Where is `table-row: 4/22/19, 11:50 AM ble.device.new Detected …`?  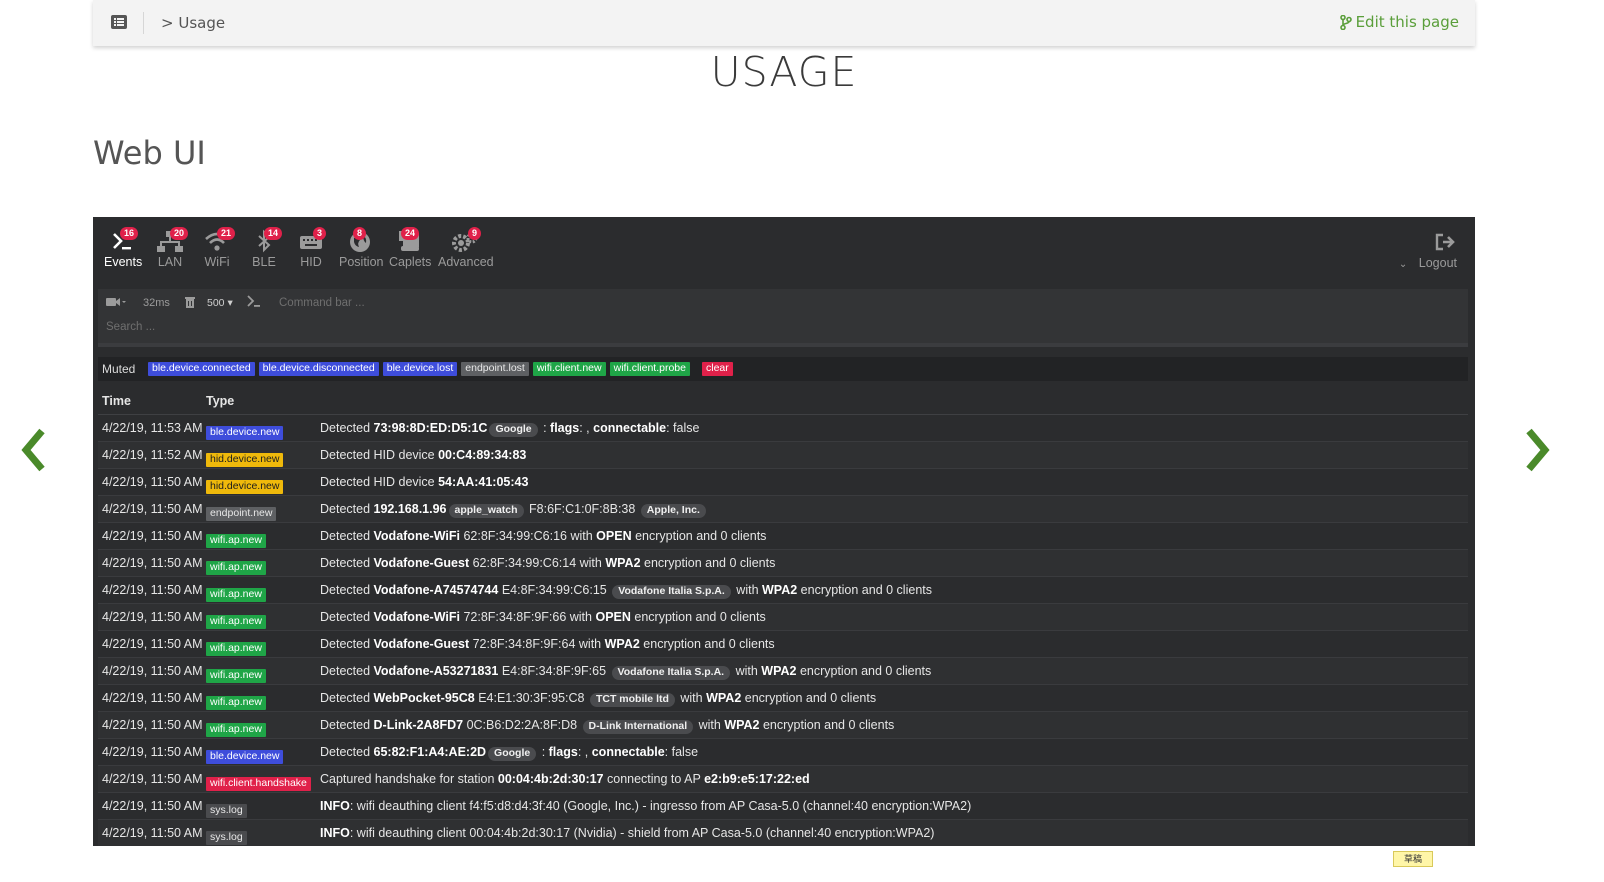
table-row: 4/22/19, 11:50 AM ble.device.new Detected … is located at coordinates (783, 752).